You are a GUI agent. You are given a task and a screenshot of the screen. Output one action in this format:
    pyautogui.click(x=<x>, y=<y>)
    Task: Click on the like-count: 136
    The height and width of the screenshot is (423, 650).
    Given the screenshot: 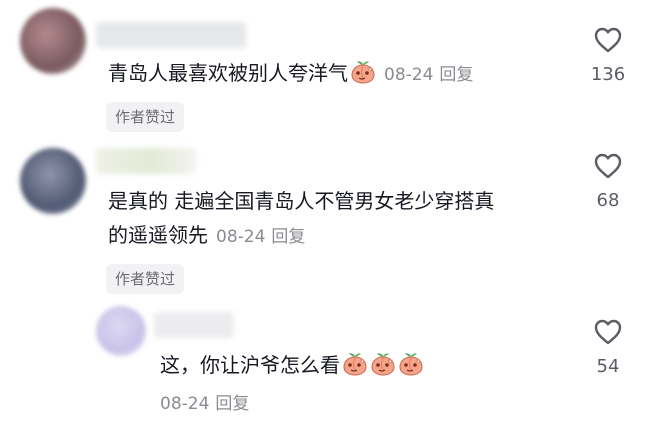 What is the action you would take?
    pyautogui.click(x=608, y=74)
    